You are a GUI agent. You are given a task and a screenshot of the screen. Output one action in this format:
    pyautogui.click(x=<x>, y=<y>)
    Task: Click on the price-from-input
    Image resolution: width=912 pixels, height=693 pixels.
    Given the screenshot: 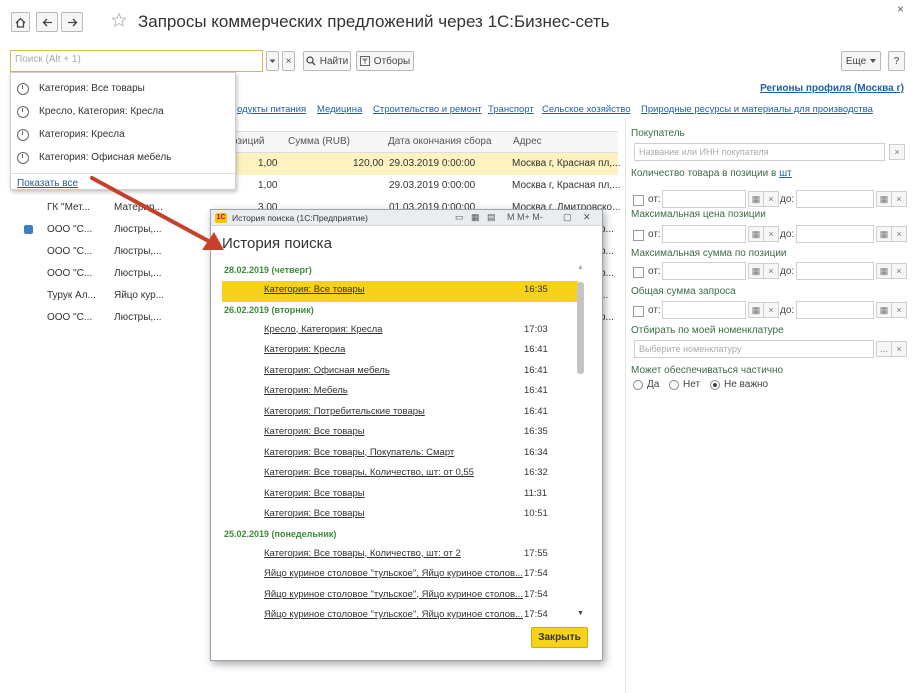 What is the action you would take?
    pyautogui.click(x=704, y=234)
    